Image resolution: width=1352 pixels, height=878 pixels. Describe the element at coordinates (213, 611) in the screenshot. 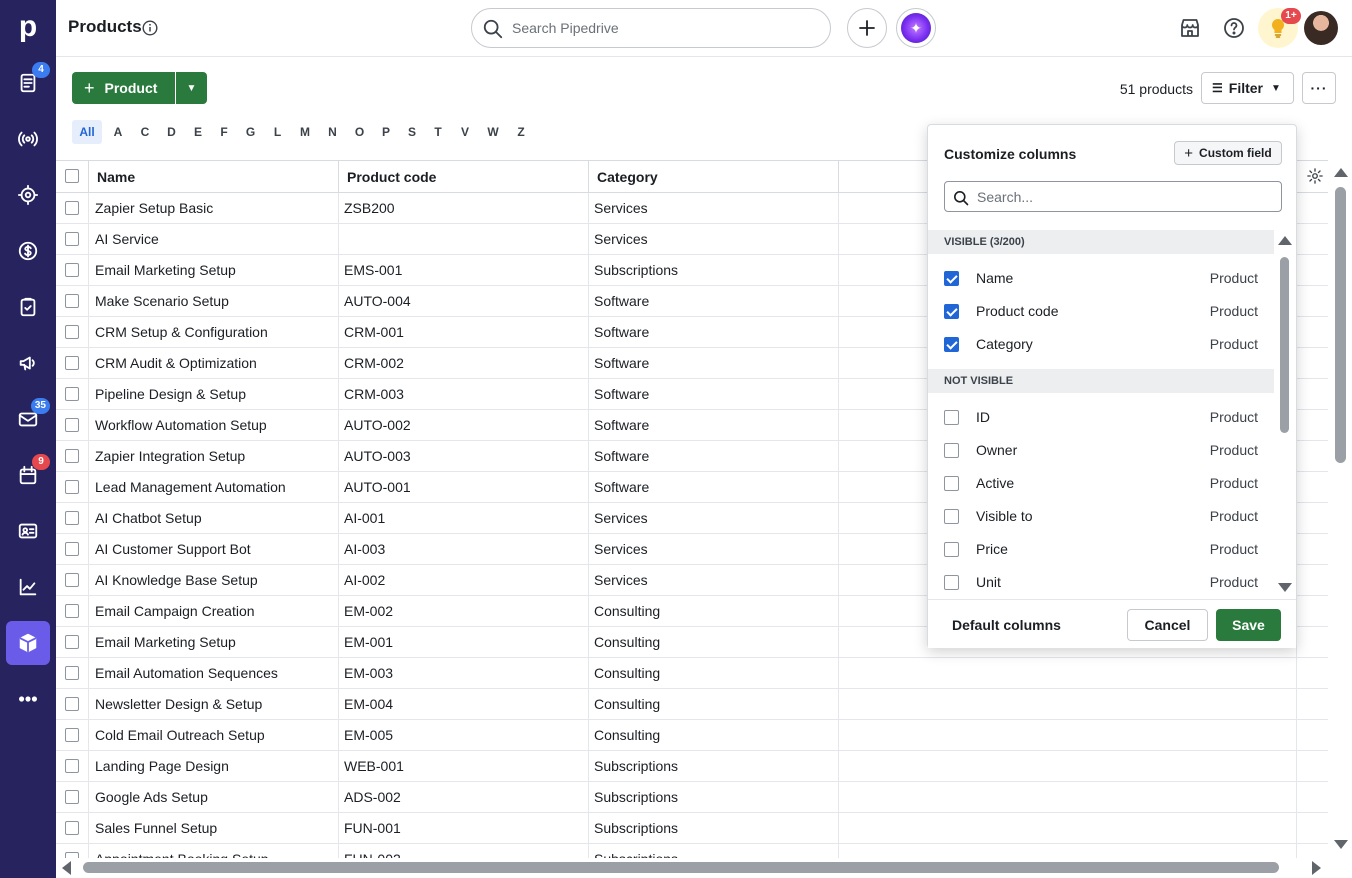

I see `cell-name: Email Campaign Creation` at that location.